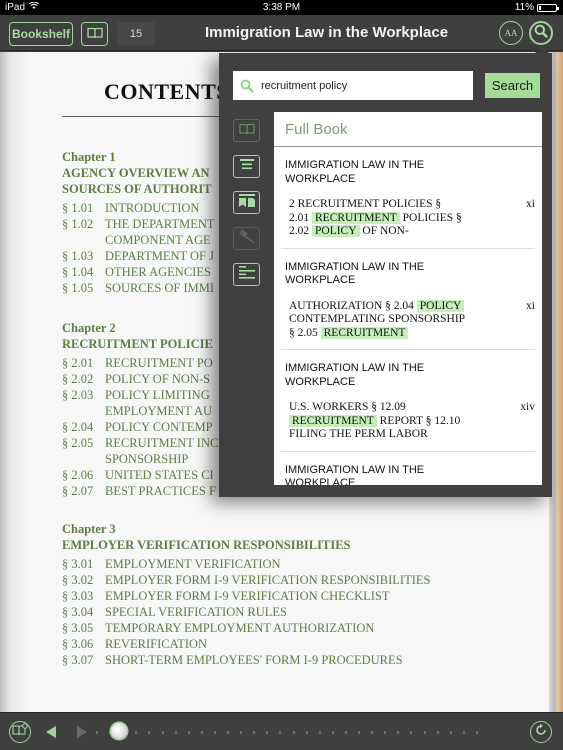  I want to click on search-icon, so click(541, 33).